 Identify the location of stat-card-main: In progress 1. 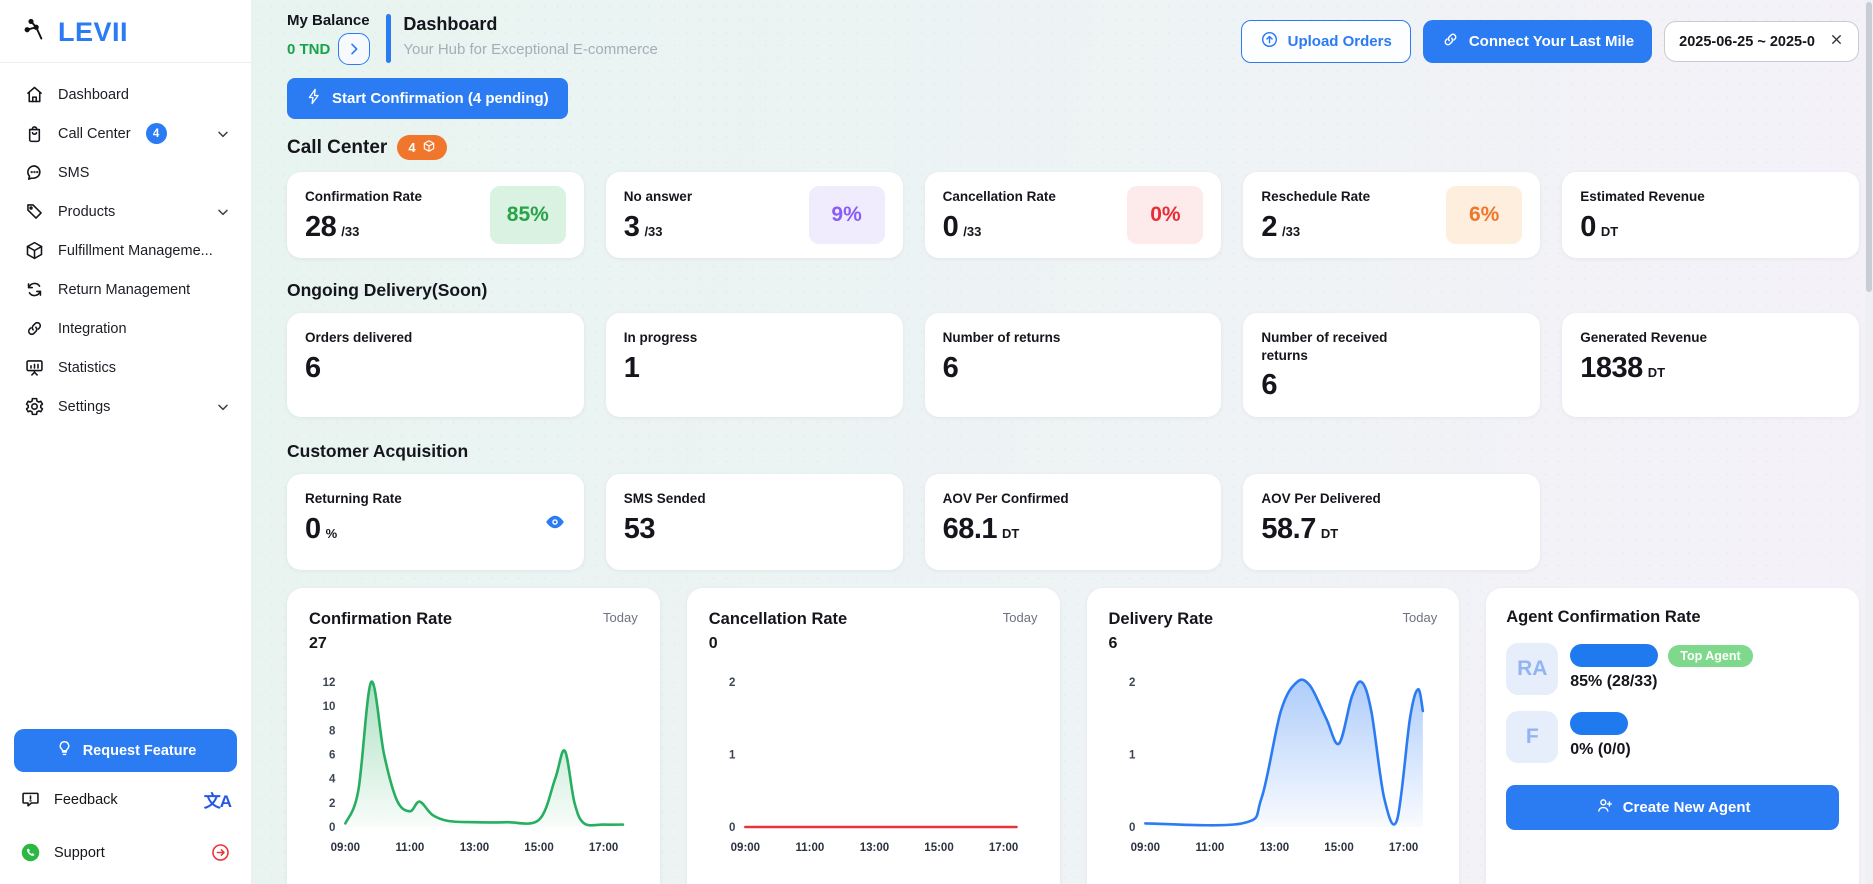
(661, 356).